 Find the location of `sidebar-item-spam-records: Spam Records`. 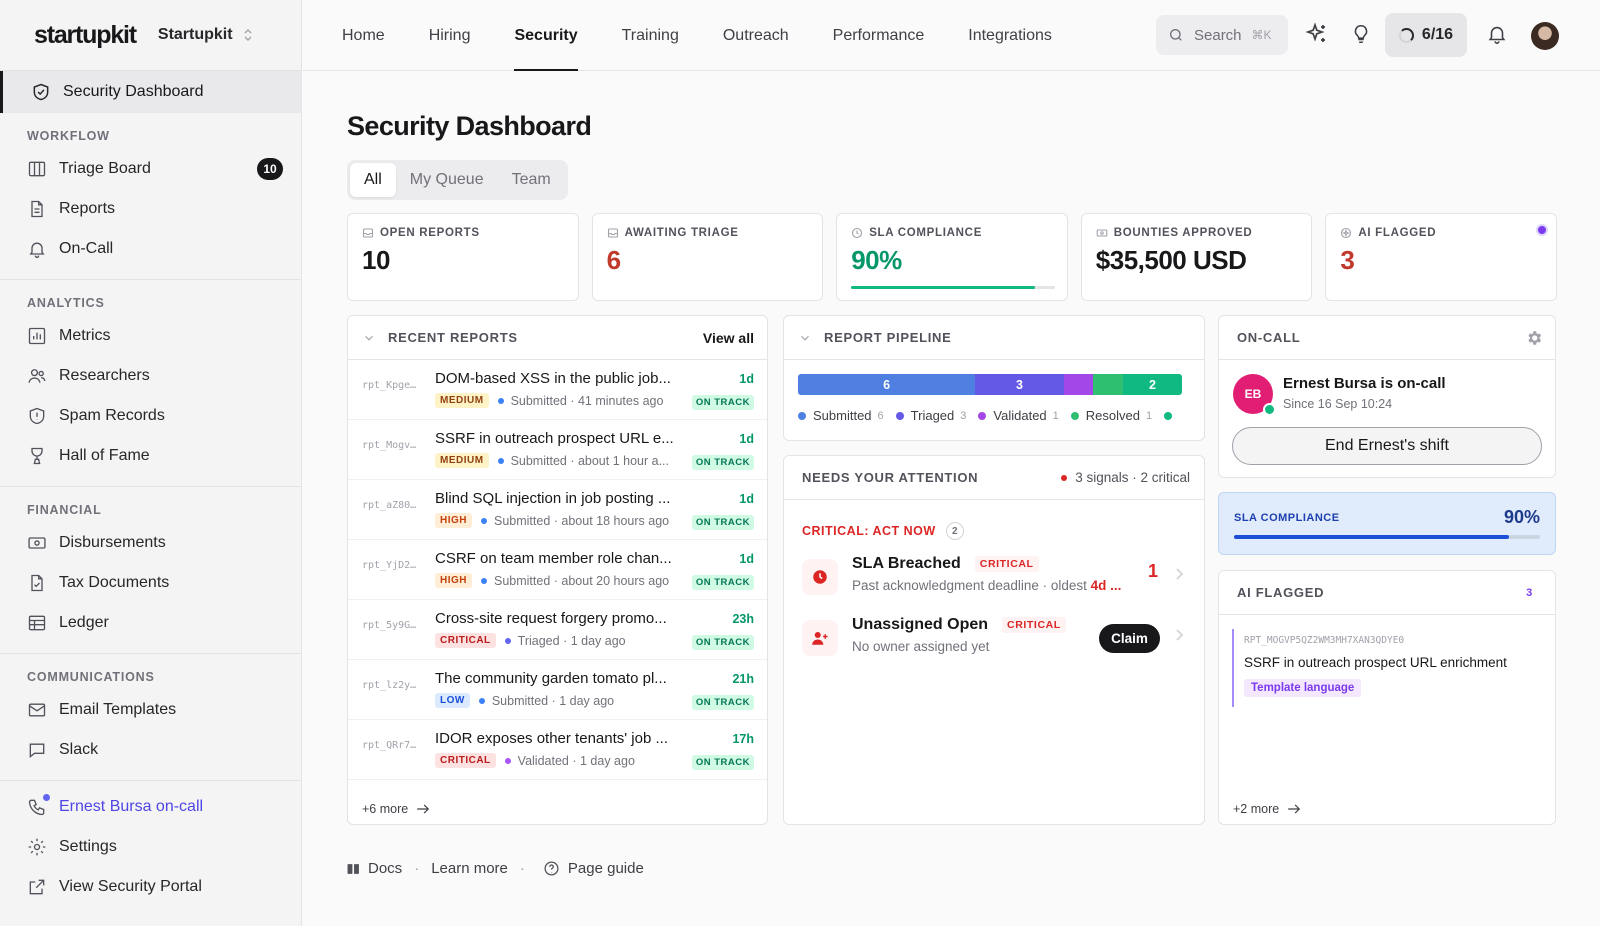

sidebar-item-spam-records: Spam Records is located at coordinates (150, 416).